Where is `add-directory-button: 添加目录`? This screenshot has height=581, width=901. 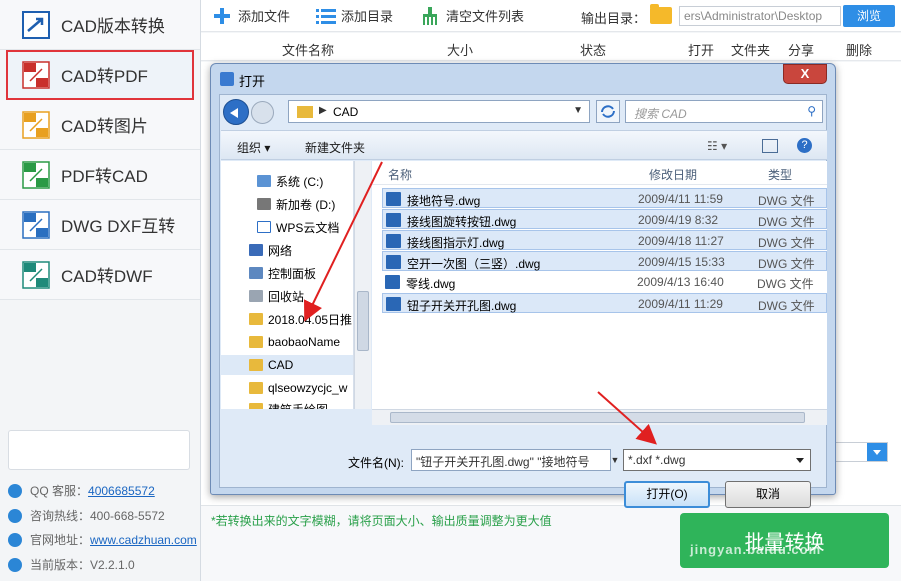 add-directory-button: 添加目录 is located at coordinates (354, 15).